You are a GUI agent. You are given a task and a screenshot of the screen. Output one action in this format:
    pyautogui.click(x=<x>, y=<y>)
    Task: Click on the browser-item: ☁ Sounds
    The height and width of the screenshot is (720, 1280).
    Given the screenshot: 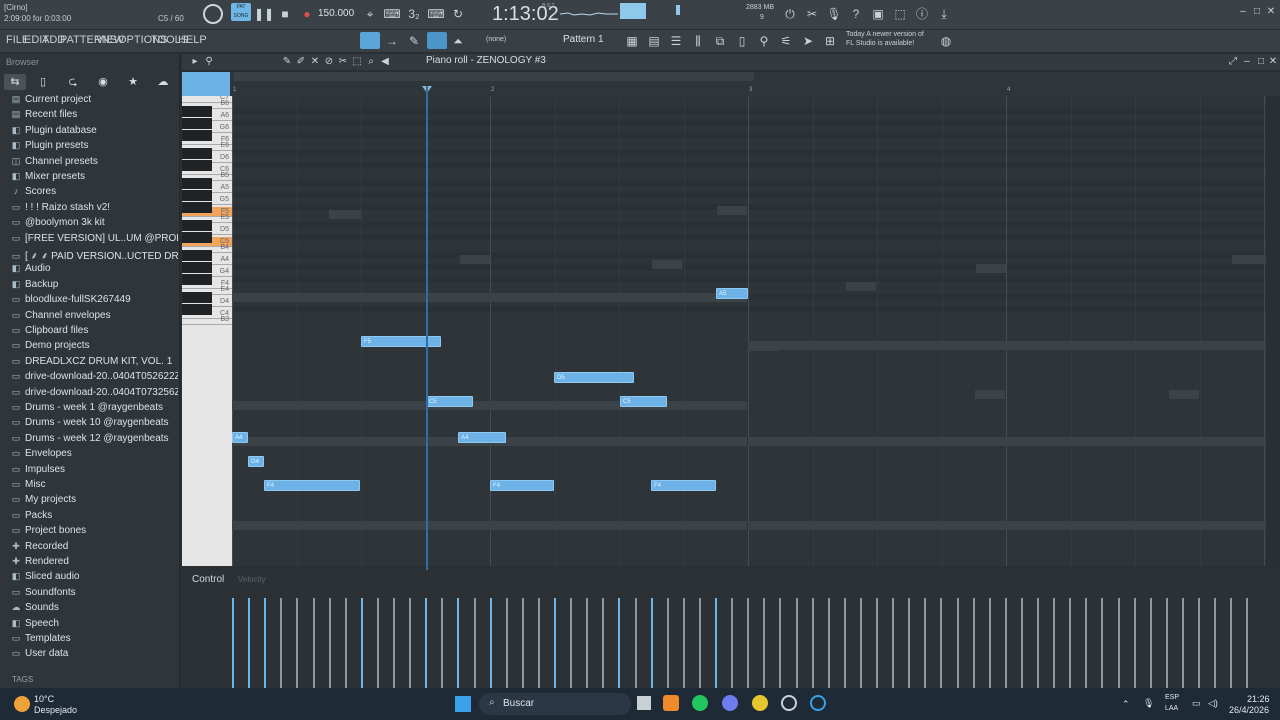 What is the action you would take?
    pyautogui.click(x=94, y=609)
    